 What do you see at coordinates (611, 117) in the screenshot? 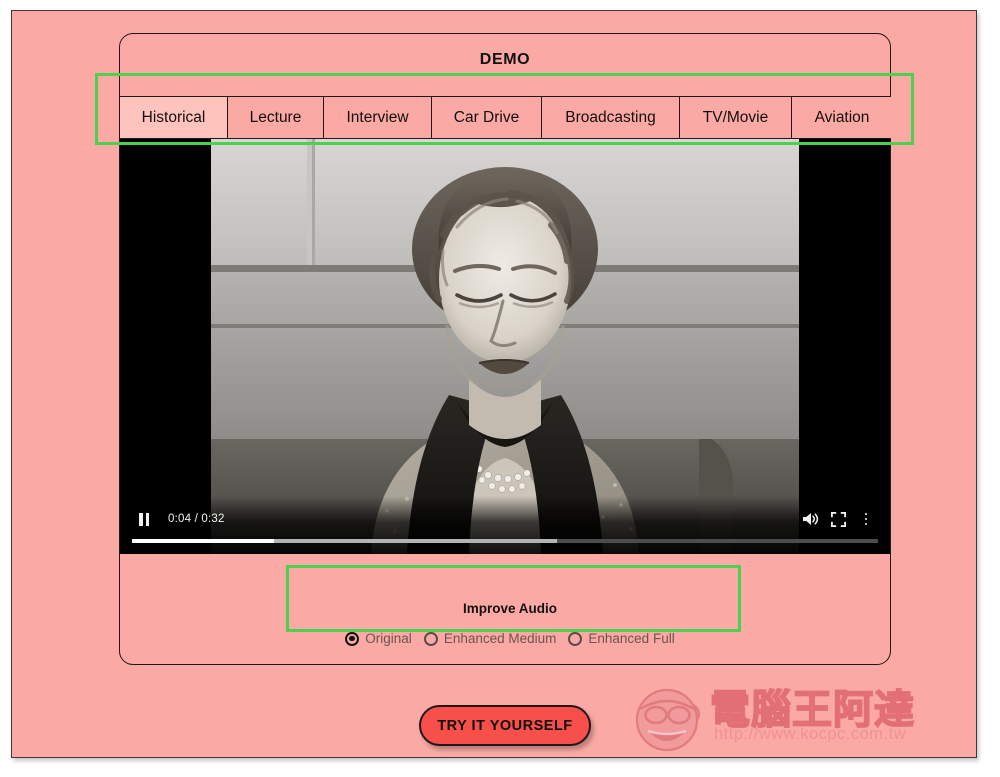
I see `tab-broadcasting: Broadcasting` at bounding box center [611, 117].